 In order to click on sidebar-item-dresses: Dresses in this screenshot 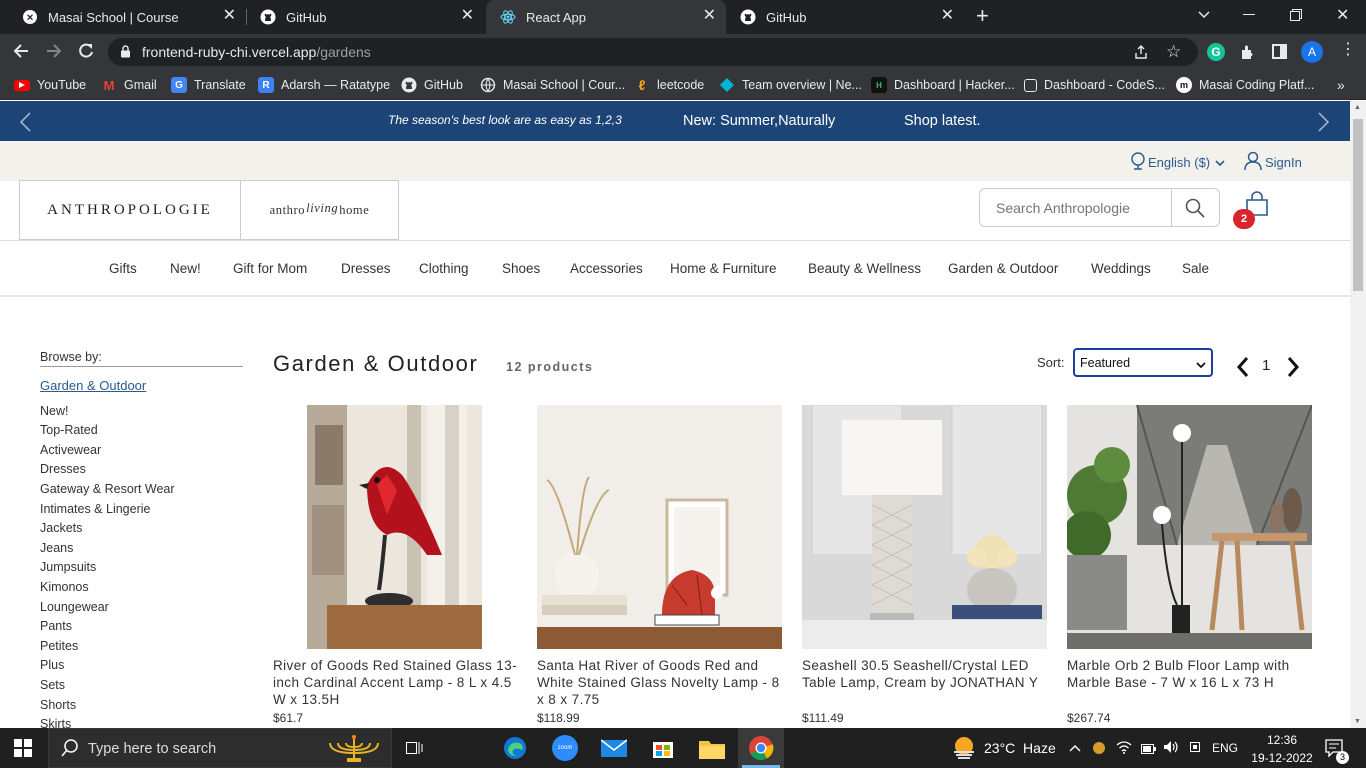, I will do `click(63, 469)`.